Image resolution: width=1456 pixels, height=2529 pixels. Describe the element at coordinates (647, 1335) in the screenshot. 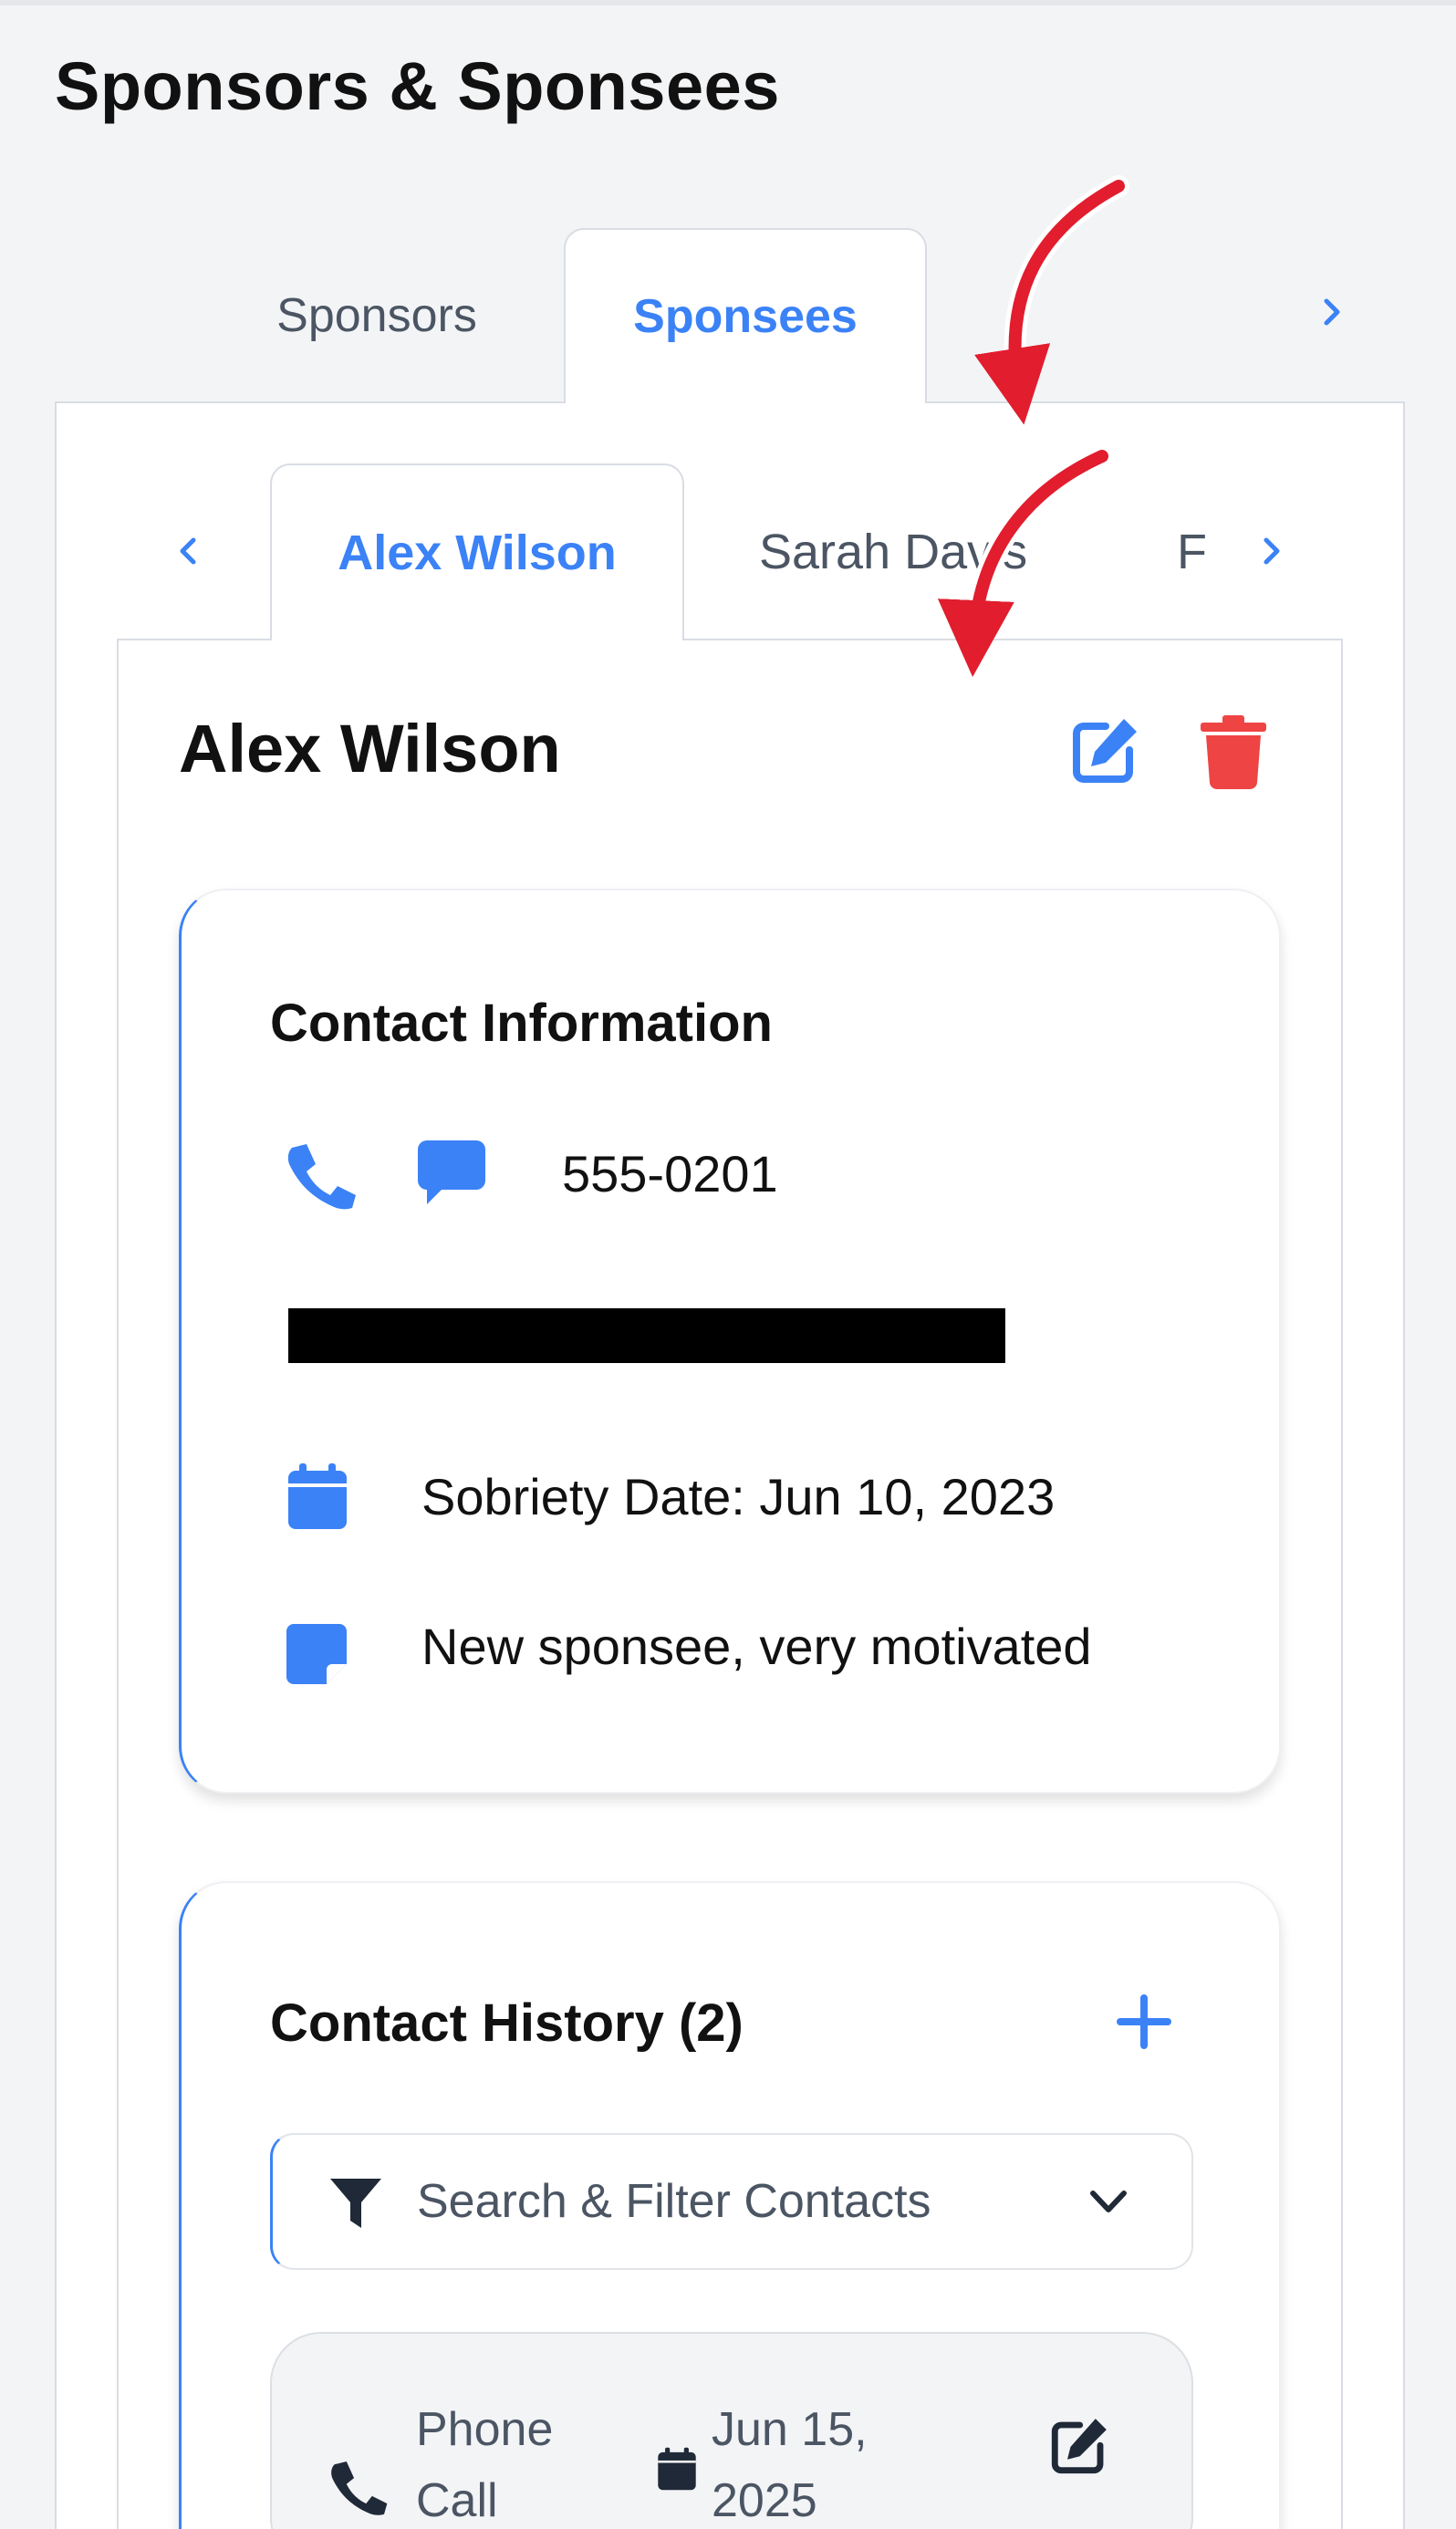

I see `redacted-field` at that location.